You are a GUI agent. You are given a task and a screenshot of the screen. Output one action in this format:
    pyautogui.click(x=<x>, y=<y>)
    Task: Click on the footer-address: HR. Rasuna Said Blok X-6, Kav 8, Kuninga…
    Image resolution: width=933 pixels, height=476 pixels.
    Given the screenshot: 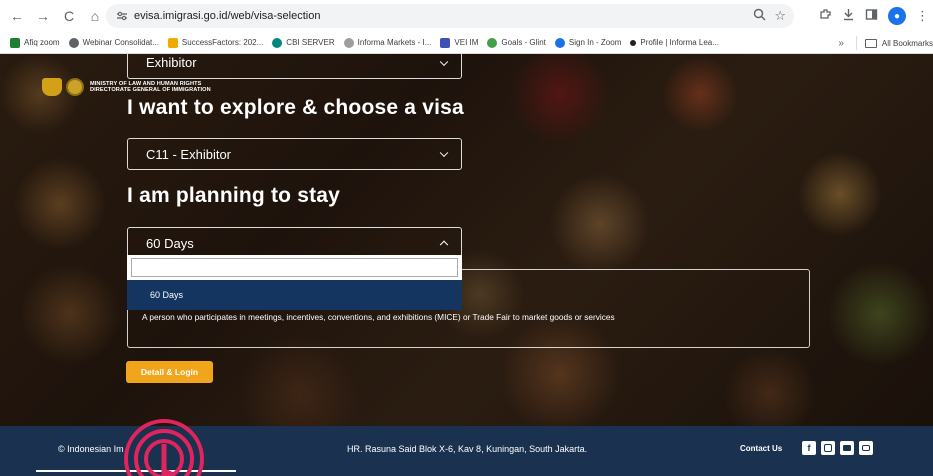 What is the action you would take?
    pyautogui.click(x=467, y=449)
    